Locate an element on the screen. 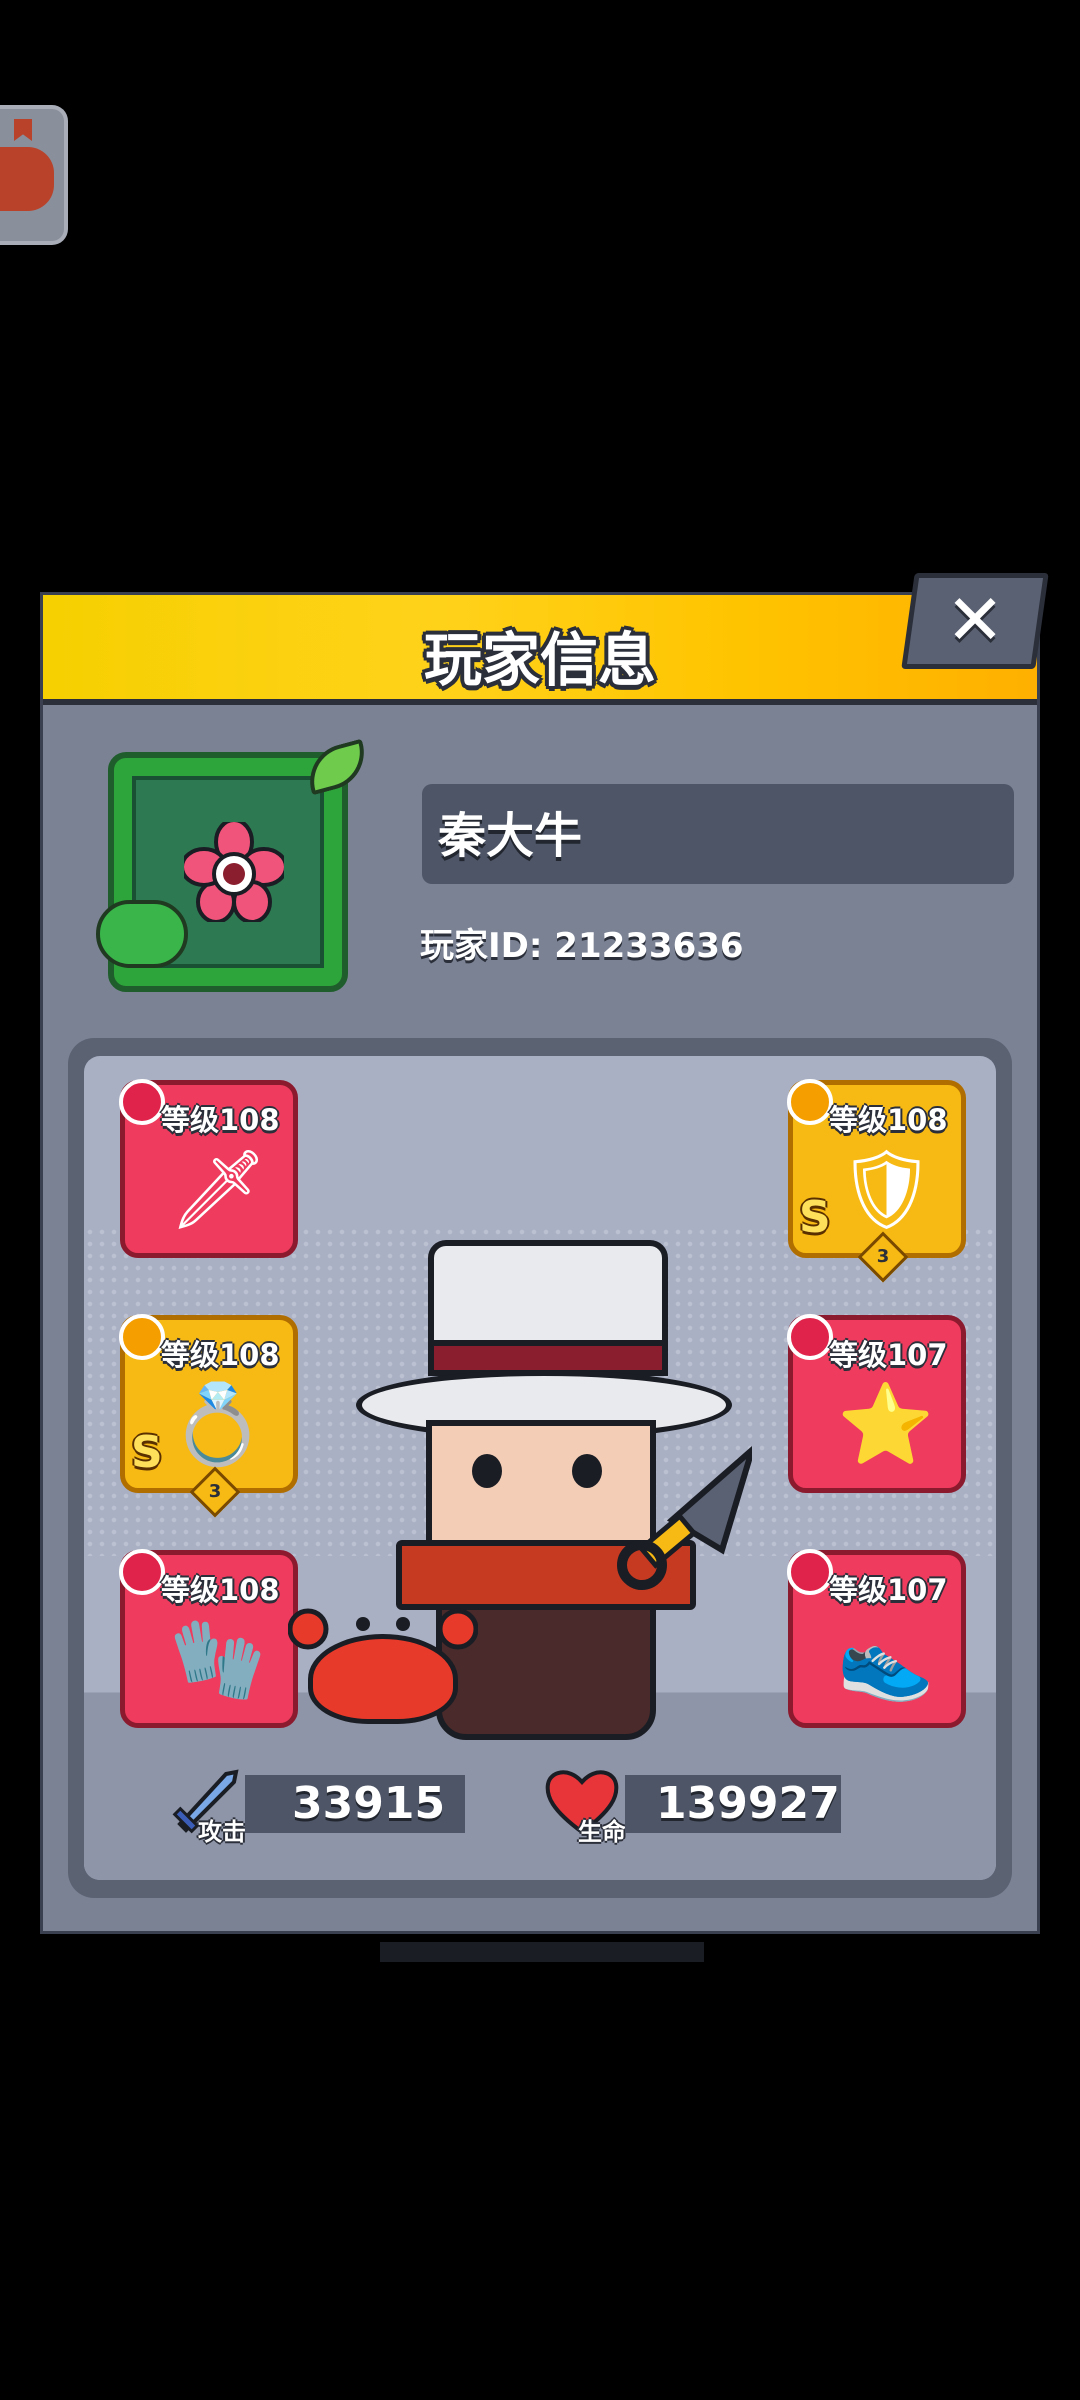 The width and height of the screenshot is (1080, 2400). ring-grade: S is located at coordinates (147, 1452).